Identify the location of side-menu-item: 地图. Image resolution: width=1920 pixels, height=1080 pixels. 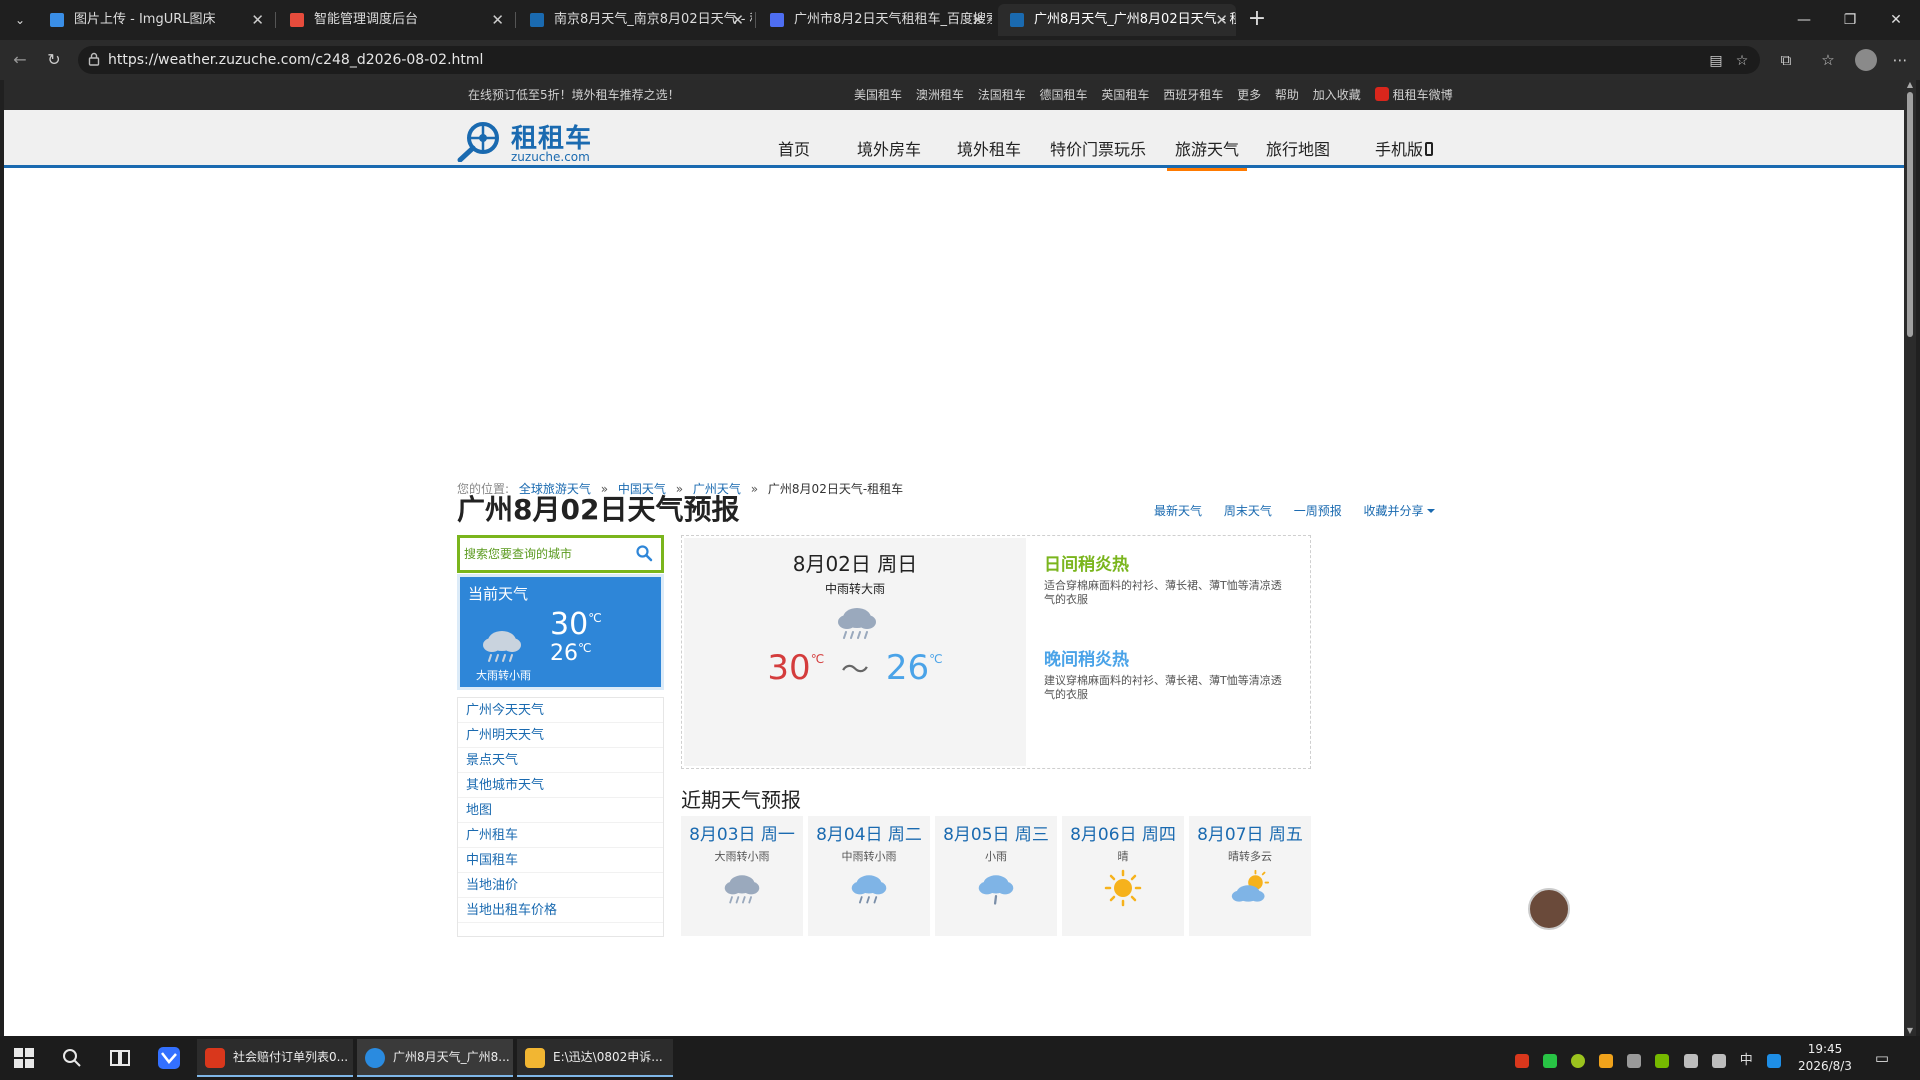
(560, 810).